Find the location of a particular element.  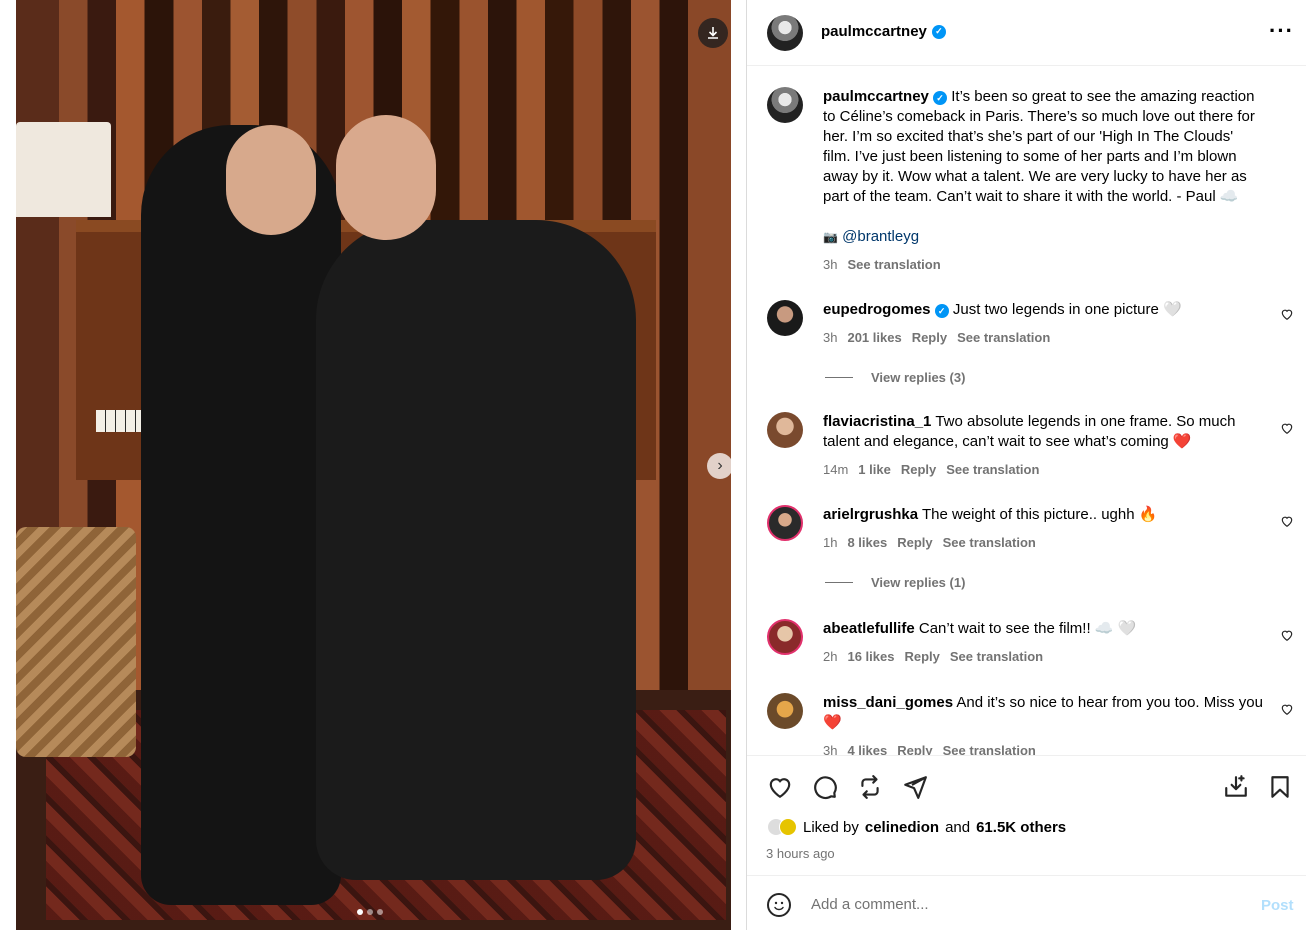

view-replies-button: View replies (3) is located at coordinates (895, 377).